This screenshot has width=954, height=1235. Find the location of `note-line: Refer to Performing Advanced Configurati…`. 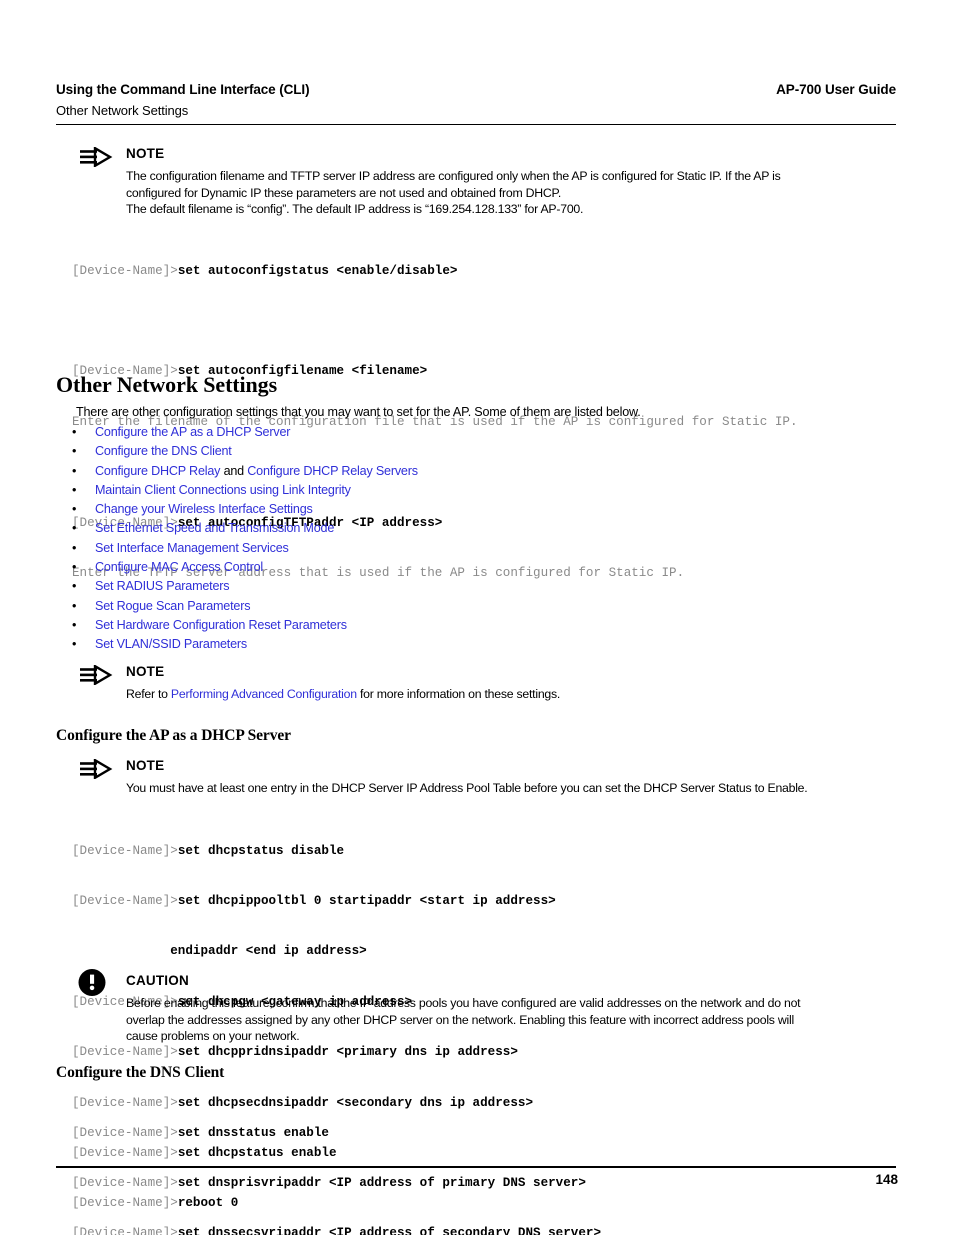

note-line: Refer to Performing Advanced Configurati… is located at coordinates (343, 694).